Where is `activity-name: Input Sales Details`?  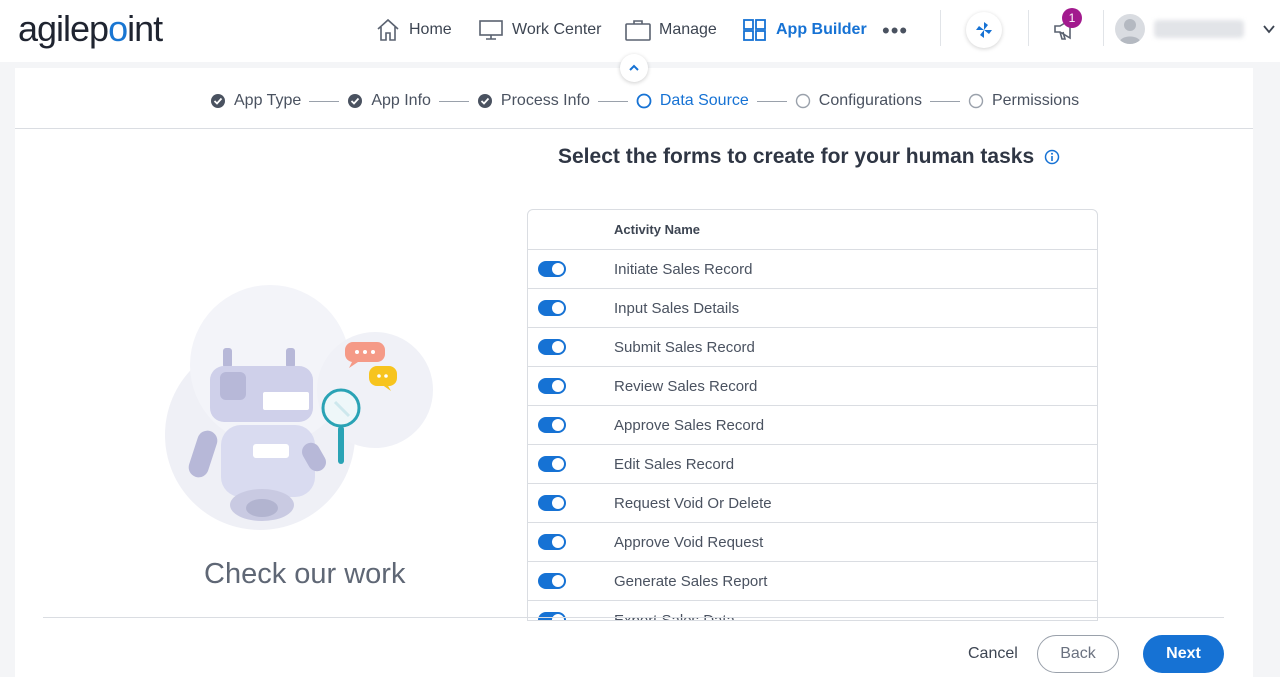
activity-name: Input Sales Details is located at coordinates (677, 308).